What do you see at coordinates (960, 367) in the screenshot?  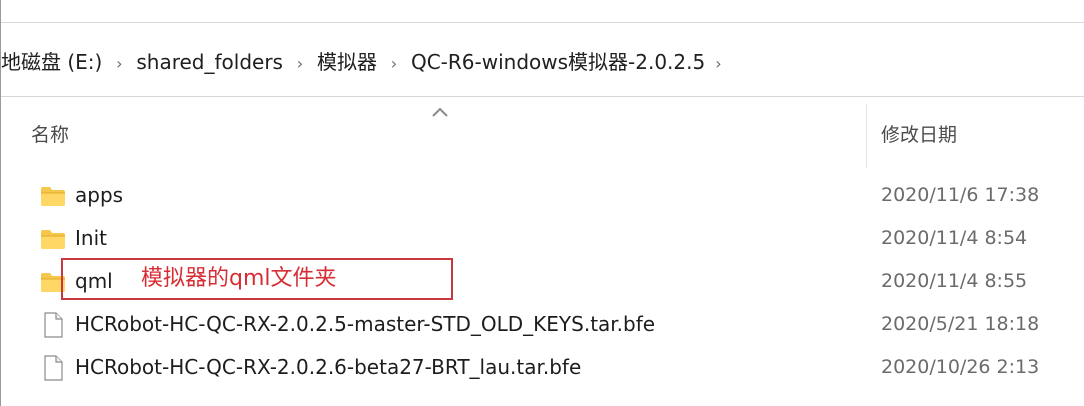 I see `file-date-modified: 2020/10/26 2:13` at bounding box center [960, 367].